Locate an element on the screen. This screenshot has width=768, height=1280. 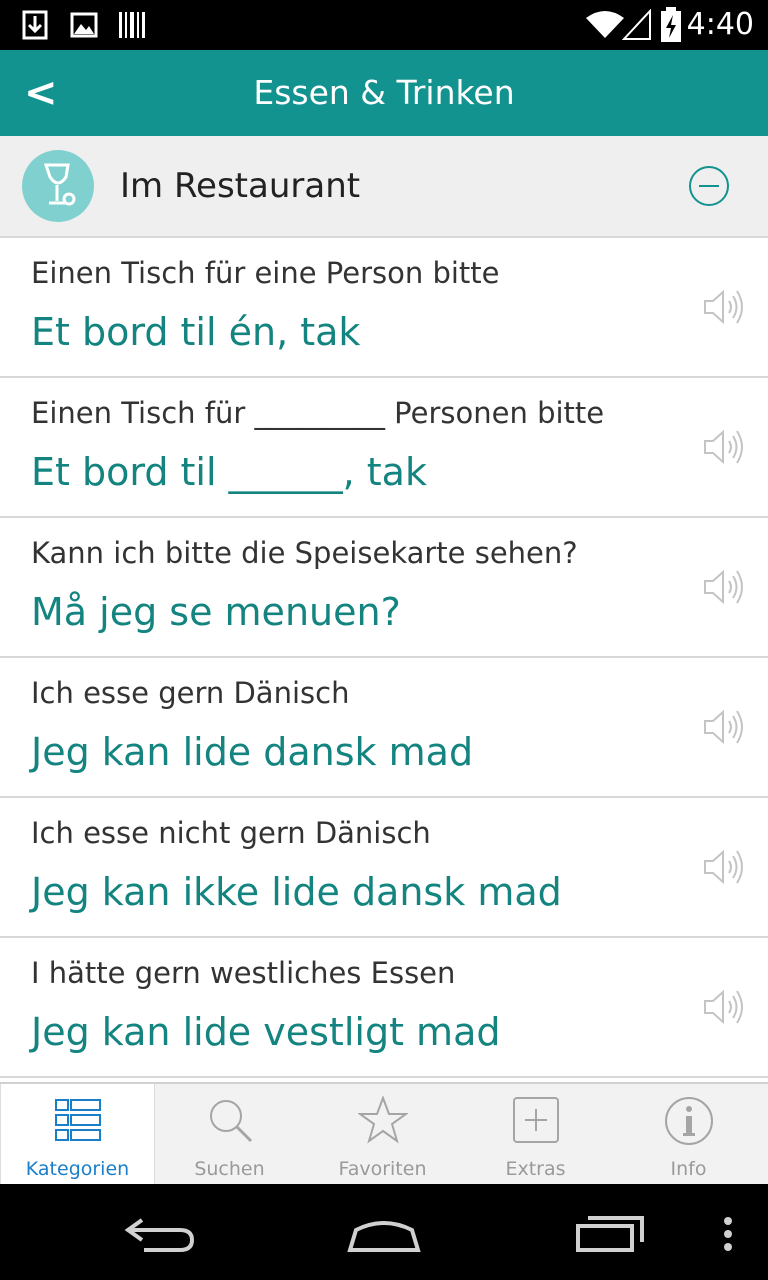
phrase-german: Einen Tisch für eine Person bitte is located at coordinates (265, 273).